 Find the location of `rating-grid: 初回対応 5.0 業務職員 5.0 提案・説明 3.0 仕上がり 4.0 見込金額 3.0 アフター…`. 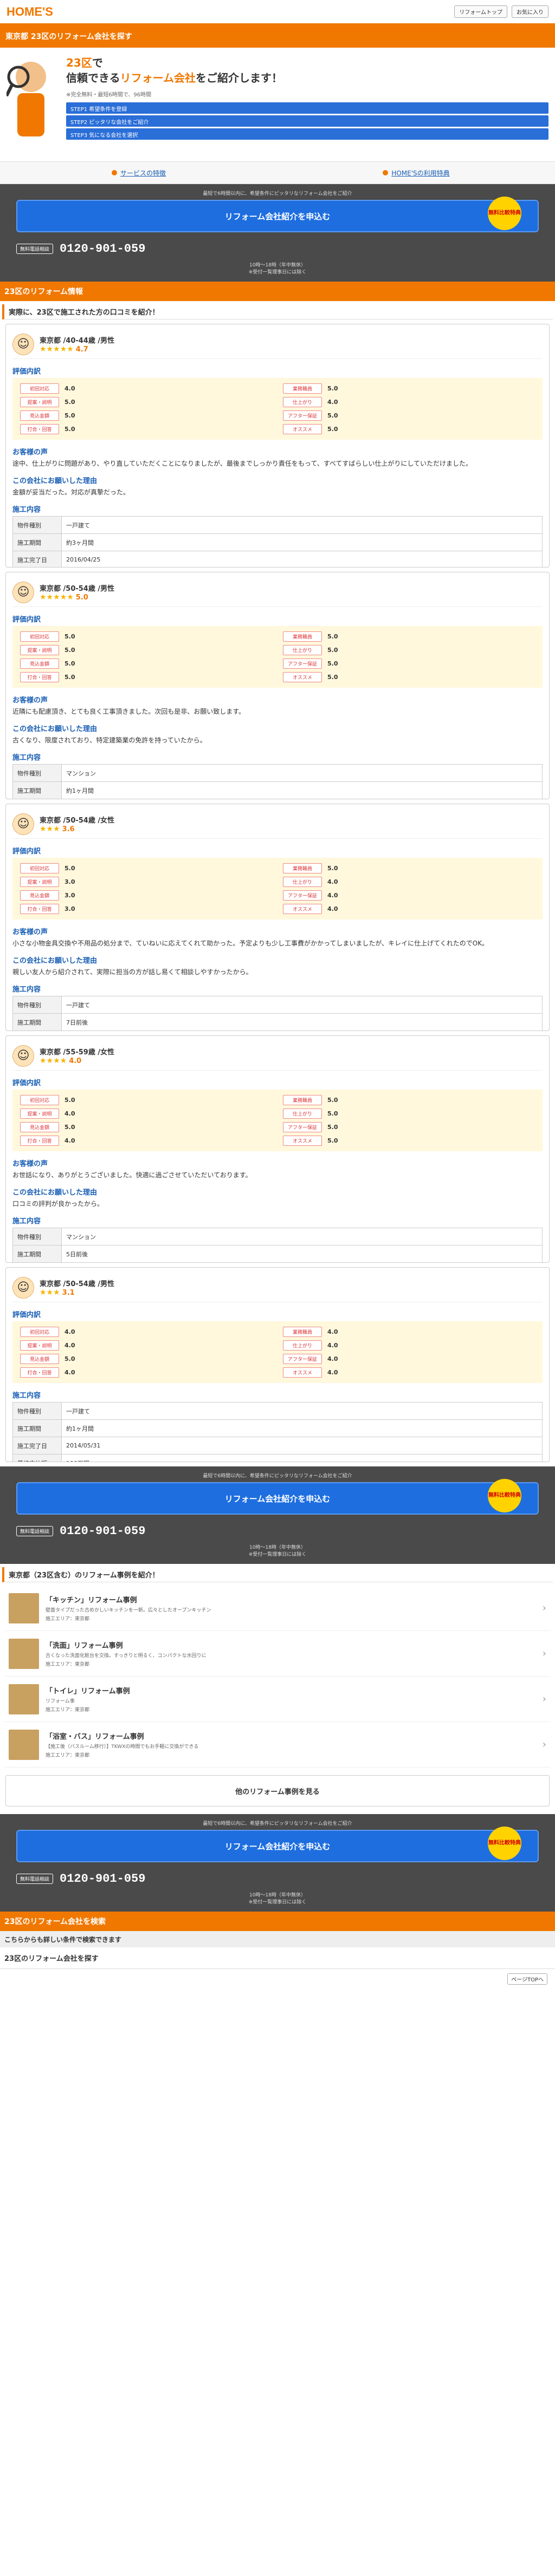

rating-grid: 初回対応 5.0 業務職員 5.0 提案・説明 3.0 仕上がり 4.0 見込金額 3.0 アフター… is located at coordinates (277, 888).